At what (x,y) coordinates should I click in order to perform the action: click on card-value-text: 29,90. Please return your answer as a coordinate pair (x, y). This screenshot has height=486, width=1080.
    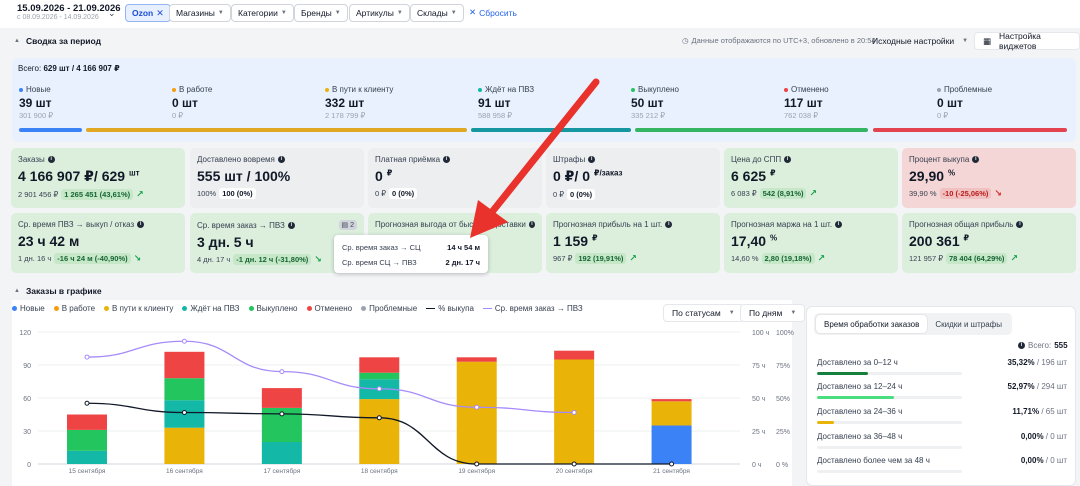
    Looking at the image, I should click on (927, 176).